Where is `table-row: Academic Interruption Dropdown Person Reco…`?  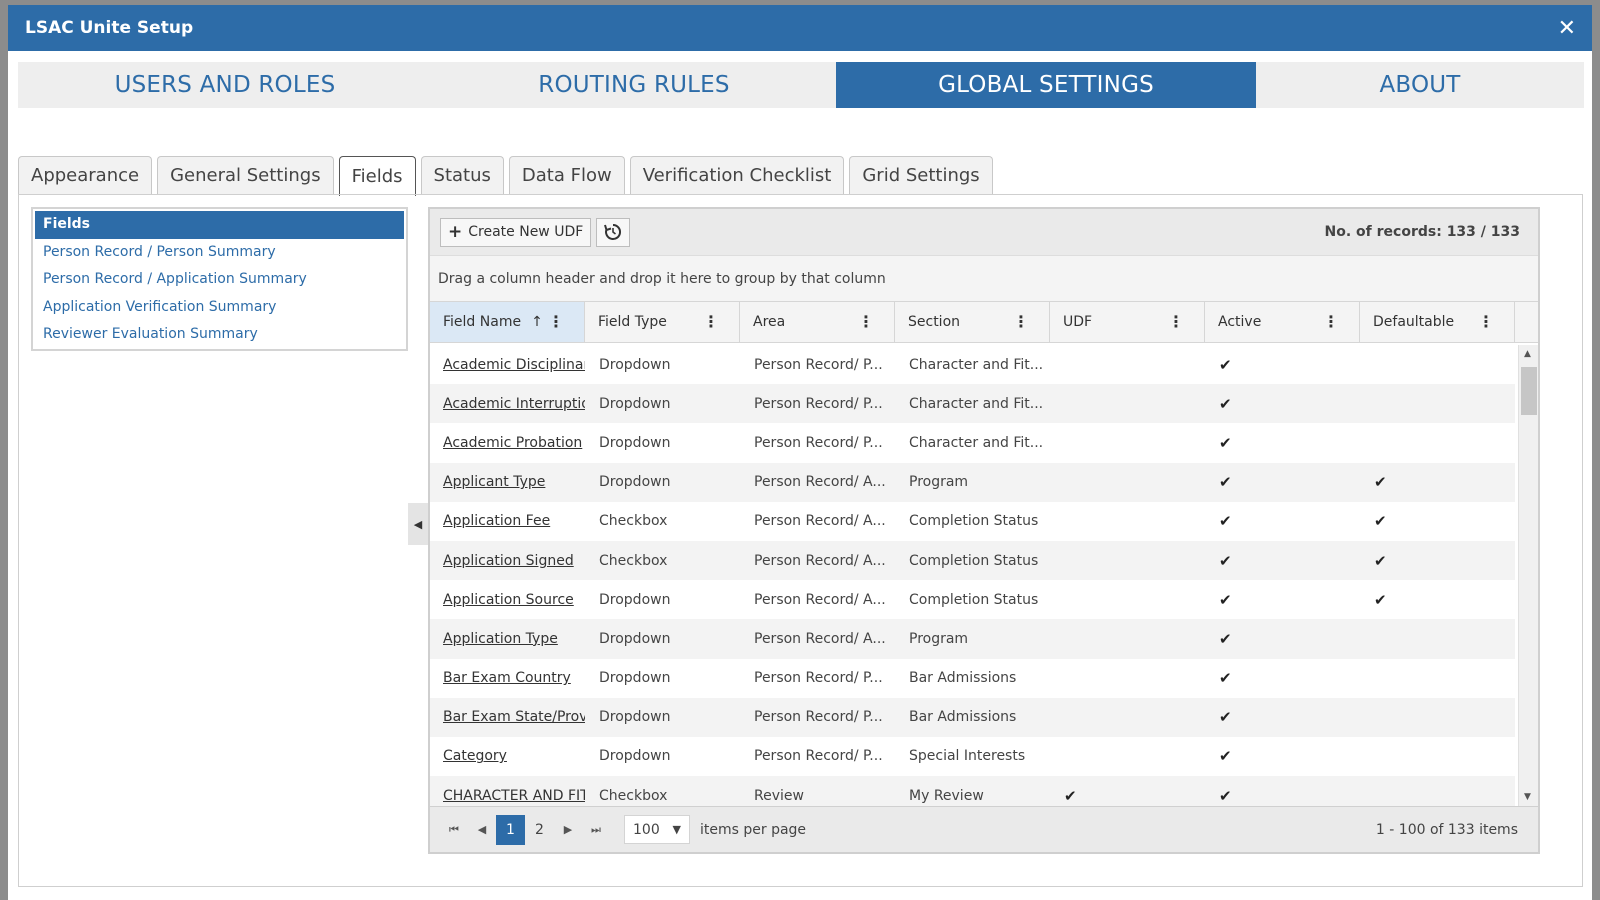
table-row: Academic Interruption Dropdown Person Reco… is located at coordinates (972, 404).